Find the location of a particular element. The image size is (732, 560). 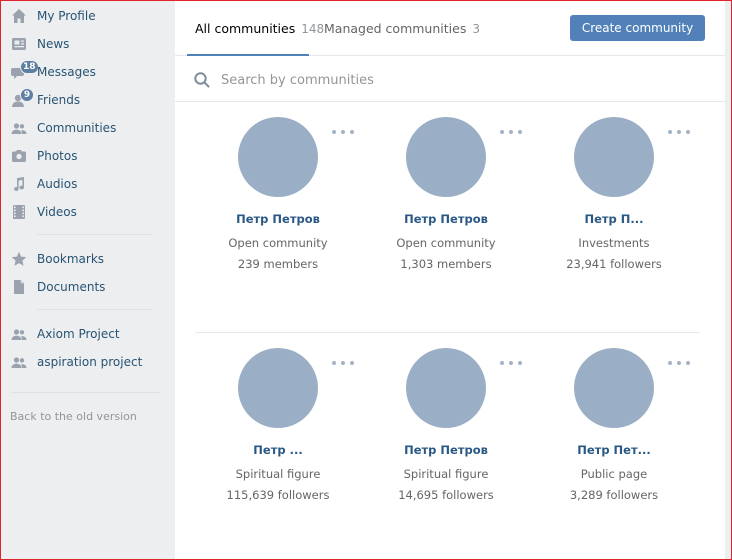

tab-managed-communities: Managed communities 3 is located at coordinates (402, 28).